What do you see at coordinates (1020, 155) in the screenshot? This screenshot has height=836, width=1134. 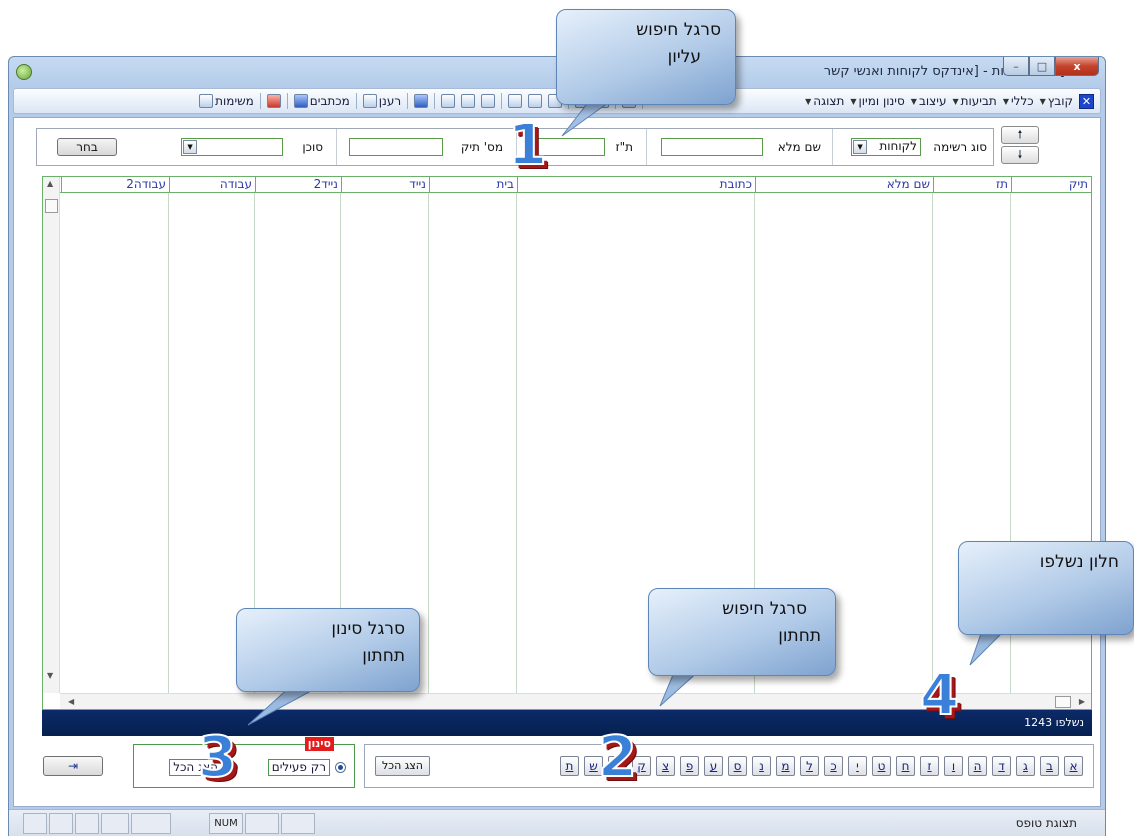 I see `arrow-down-icon: 🠗` at bounding box center [1020, 155].